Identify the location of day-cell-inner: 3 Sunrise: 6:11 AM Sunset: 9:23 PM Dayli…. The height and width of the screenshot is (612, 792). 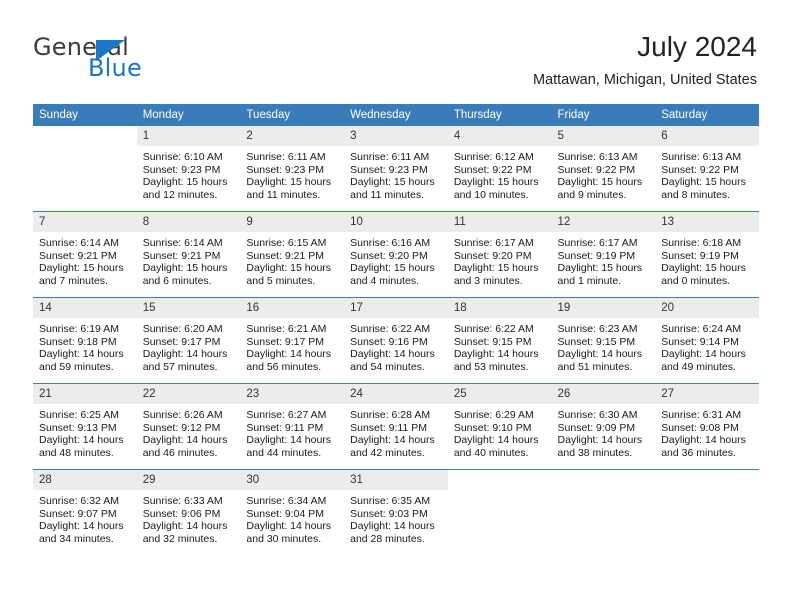
(396, 168).